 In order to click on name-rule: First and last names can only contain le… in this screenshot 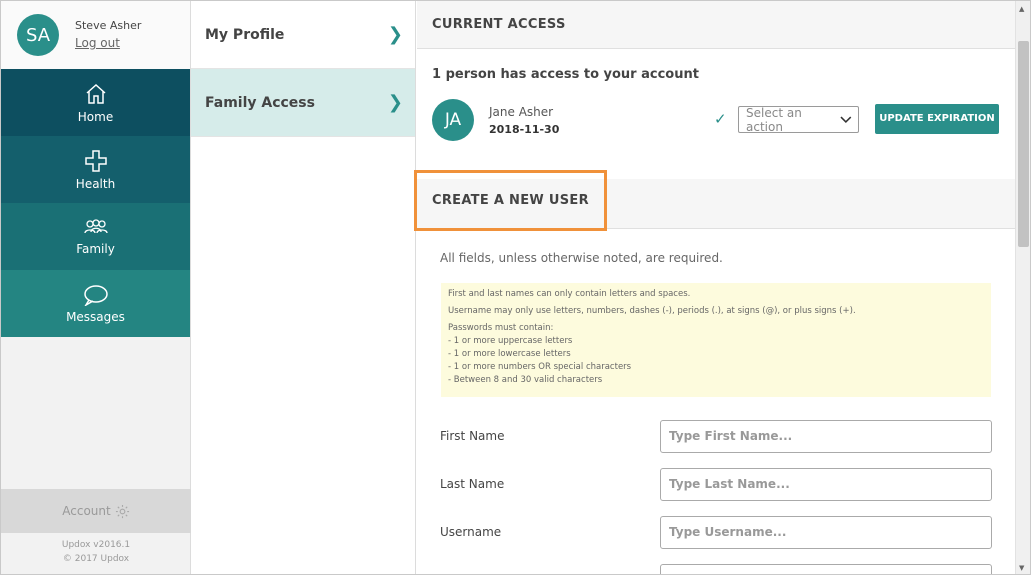, I will do `click(569, 294)`.